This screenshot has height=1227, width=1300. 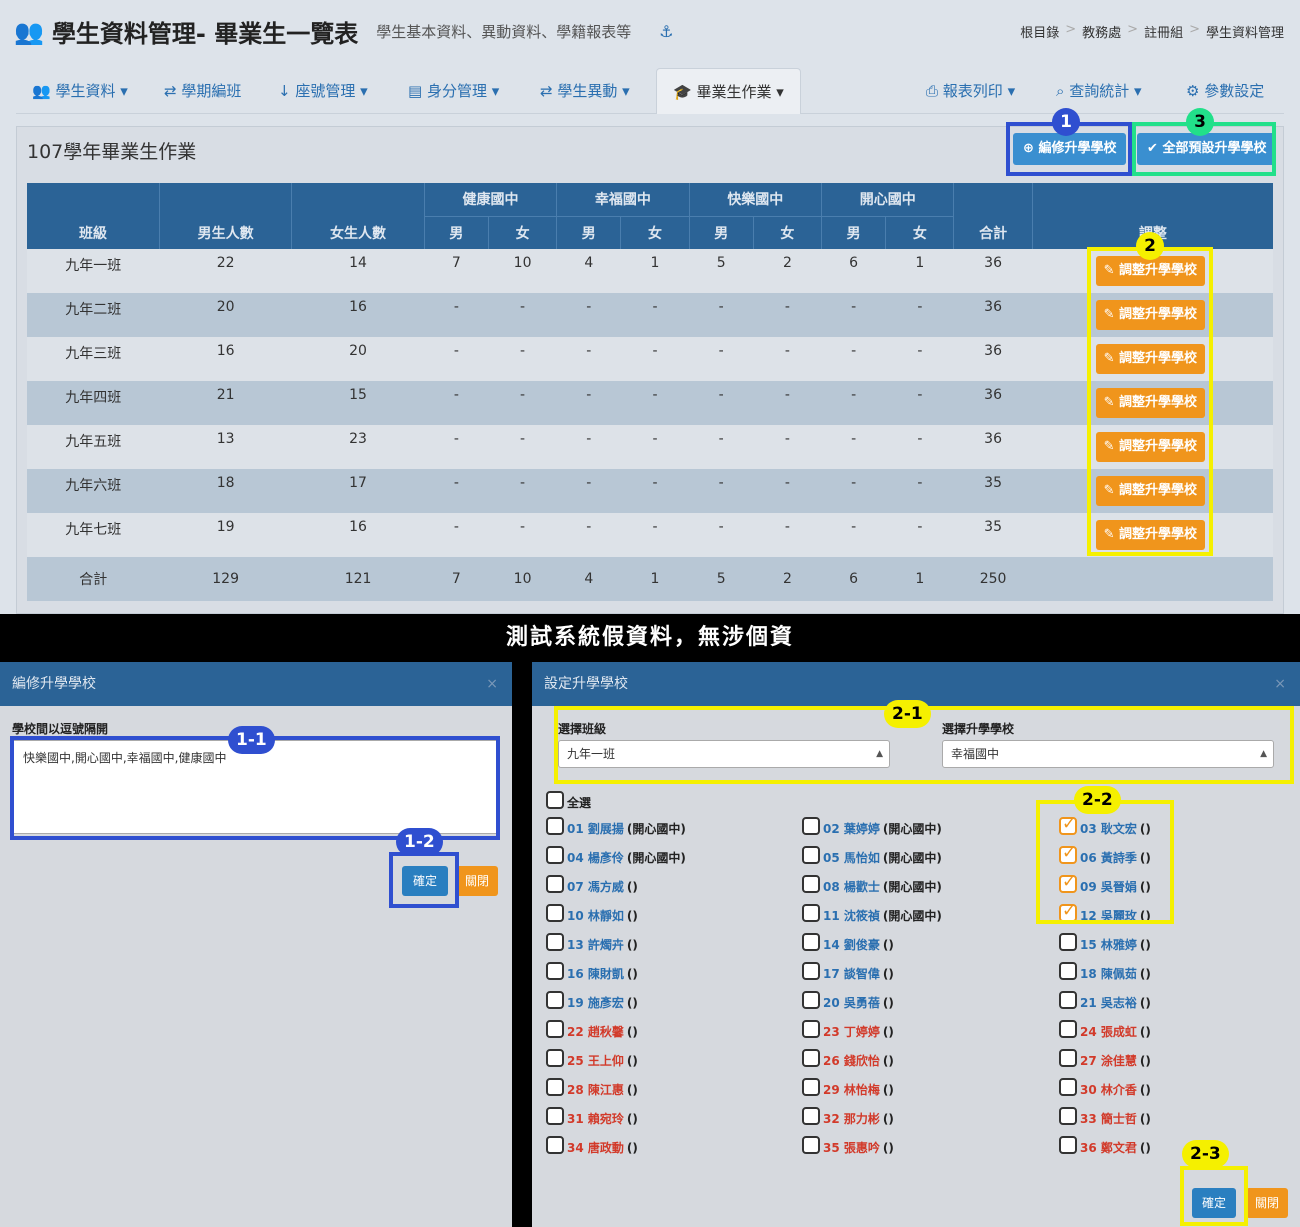 What do you see at coordinates (1105, 970) in the screenshot?
I see `student-checkbox: 18 陳佩茹 ()` at bounding box center [1105, 970].